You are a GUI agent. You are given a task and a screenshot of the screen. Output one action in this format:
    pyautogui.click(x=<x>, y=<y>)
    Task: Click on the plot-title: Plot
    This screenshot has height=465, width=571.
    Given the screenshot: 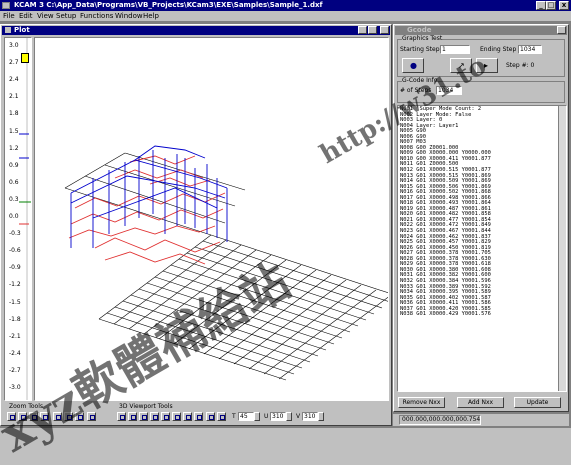 What is the action you would take?
    pyautogui.click(x=22, y=30)
    